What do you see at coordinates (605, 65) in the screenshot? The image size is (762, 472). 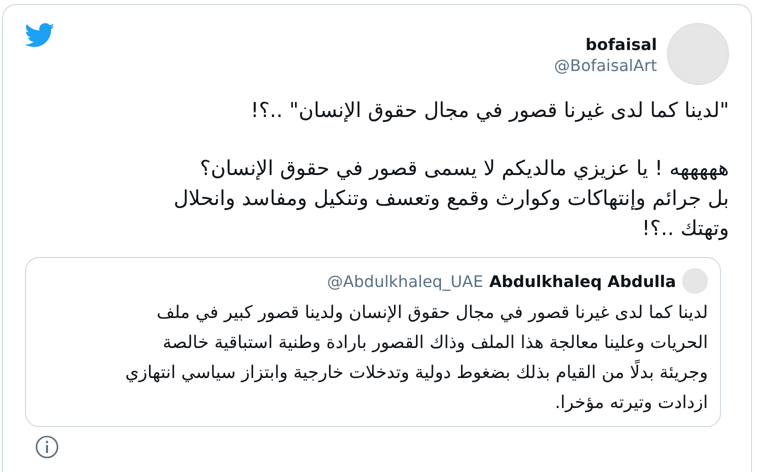 I see `author-handle: @BofaisalArt` at bounding box center [605, 65].